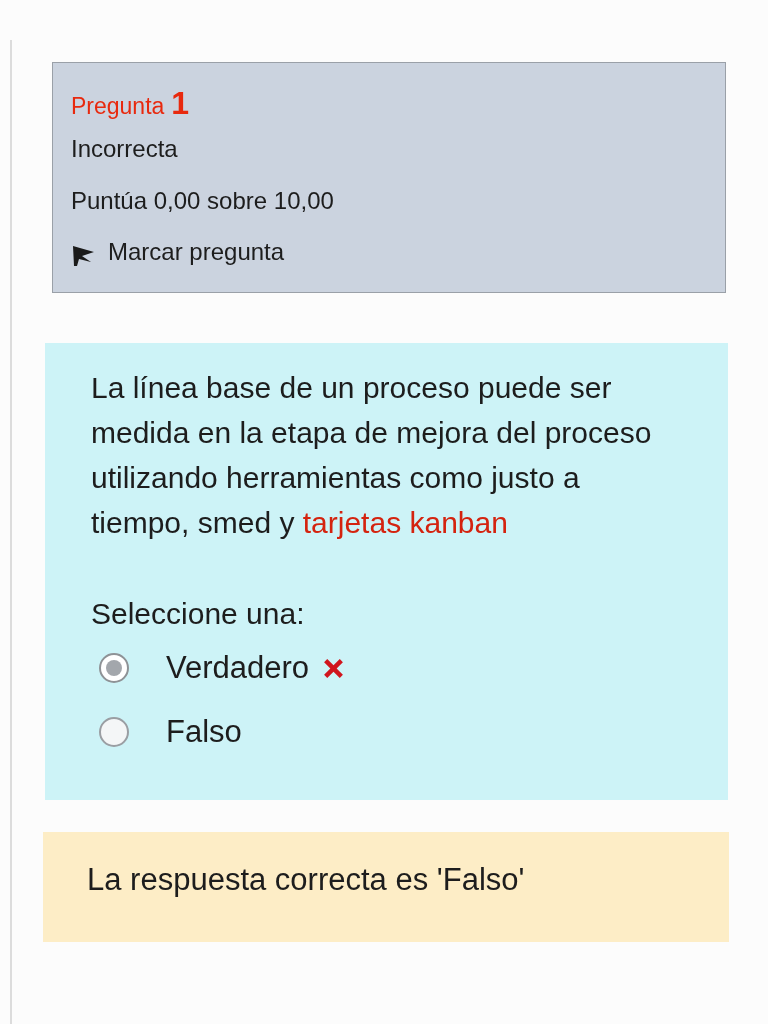  What do you see at coordinates (398, 252) in the screenshot?
I see `flag-question-link: Marcar pregunta` at bounding box center [398, 252].